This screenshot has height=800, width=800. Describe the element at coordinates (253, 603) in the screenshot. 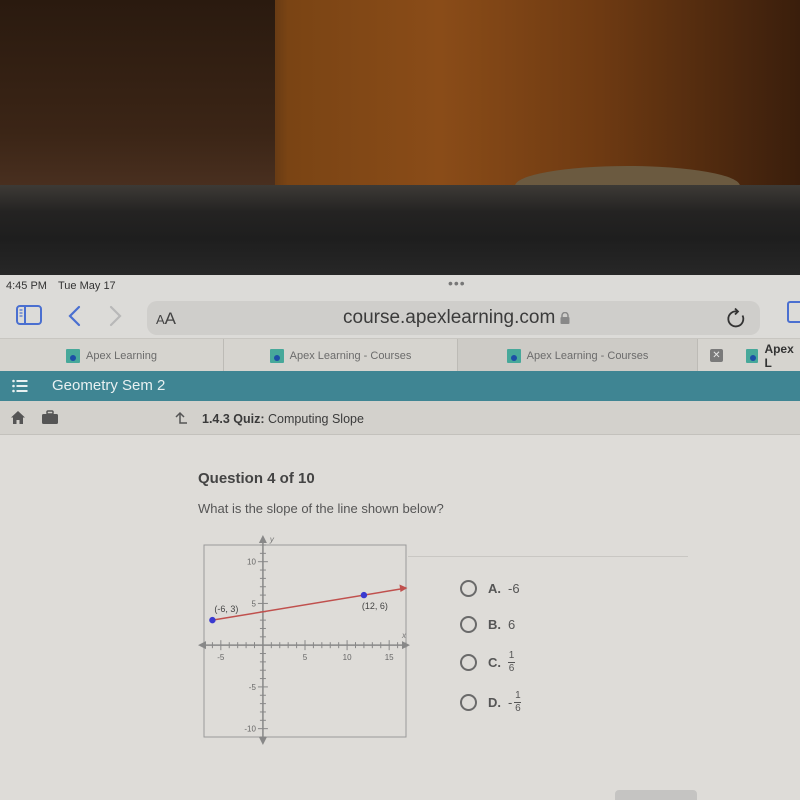

I see `y-tick-label: 5` at that location.